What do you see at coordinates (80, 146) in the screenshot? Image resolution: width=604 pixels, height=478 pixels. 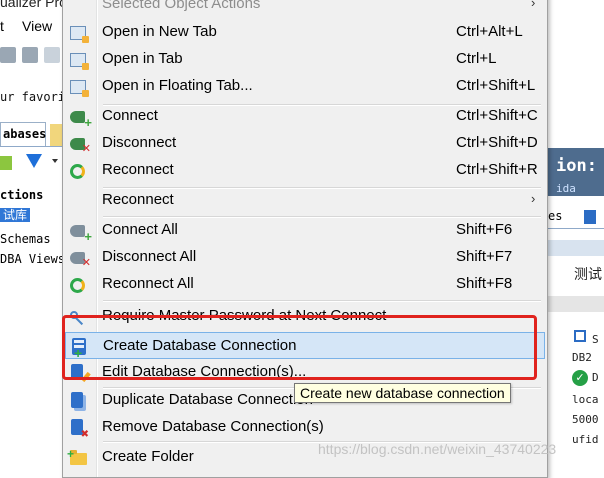 I see `disconnect-plug-icon: ✕` at bounding box center [80, 146].